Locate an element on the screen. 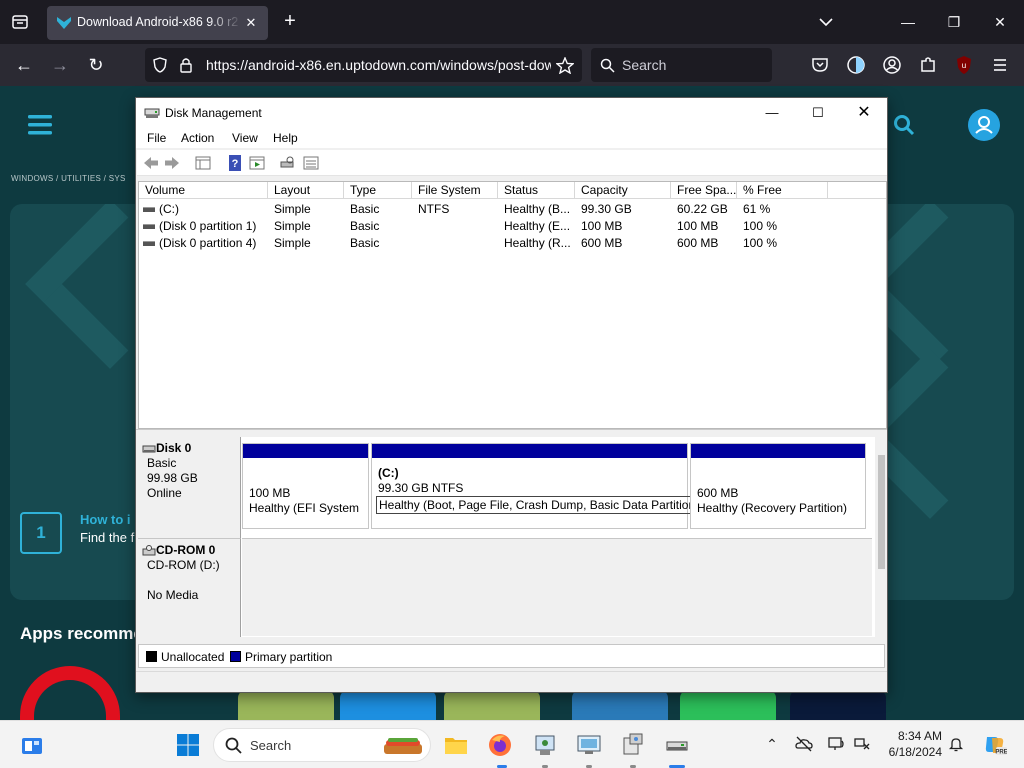  column-header-capacity: Capacity is located at coordinates (623, 190).